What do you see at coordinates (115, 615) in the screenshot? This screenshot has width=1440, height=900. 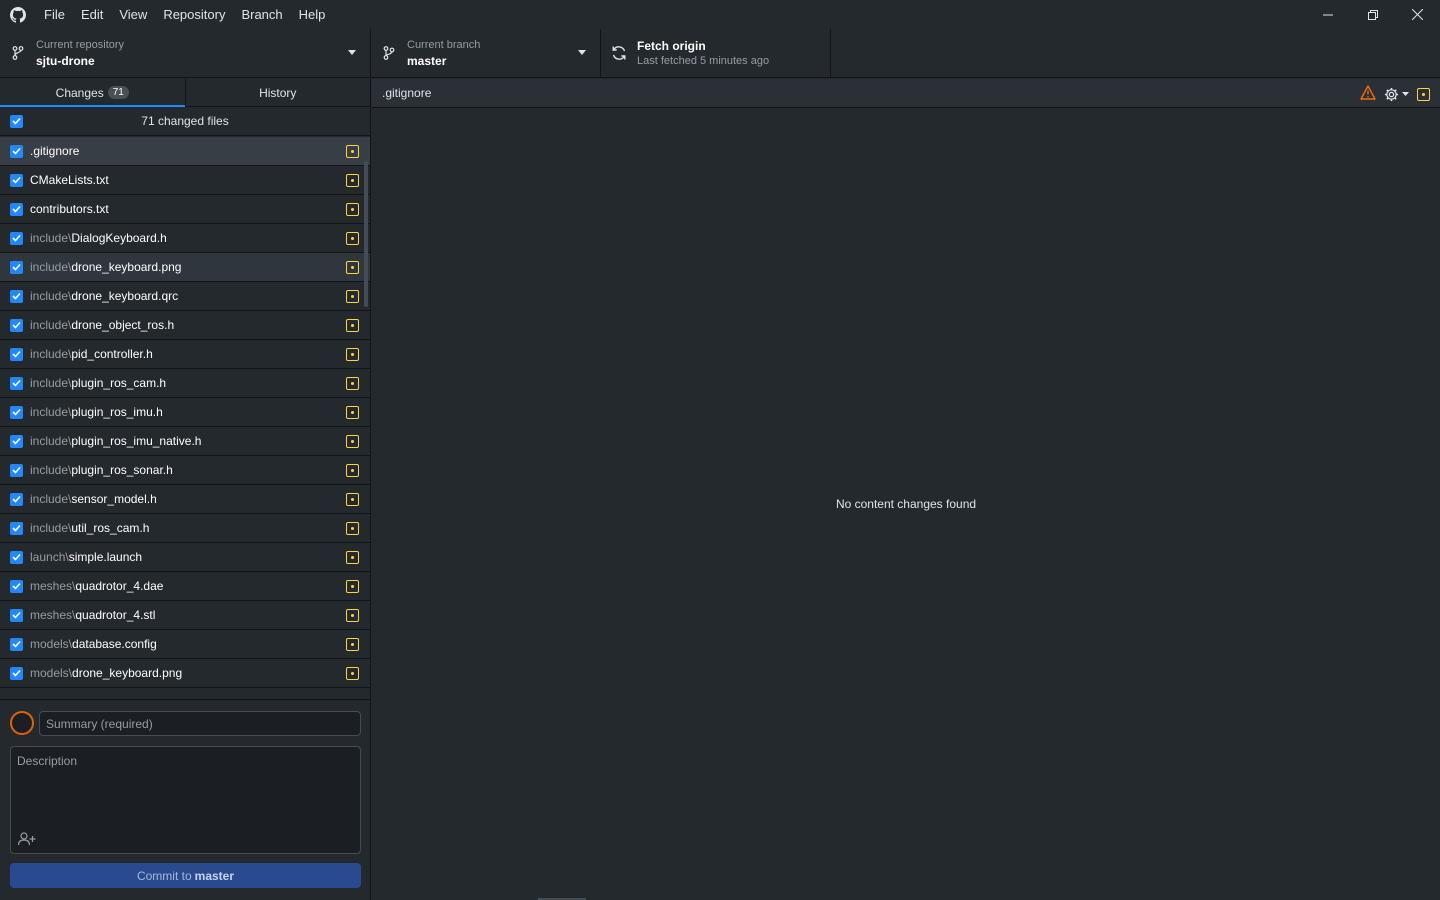 I see `file-name: quadrotor_4.stl` at bounding box center [115, 615].